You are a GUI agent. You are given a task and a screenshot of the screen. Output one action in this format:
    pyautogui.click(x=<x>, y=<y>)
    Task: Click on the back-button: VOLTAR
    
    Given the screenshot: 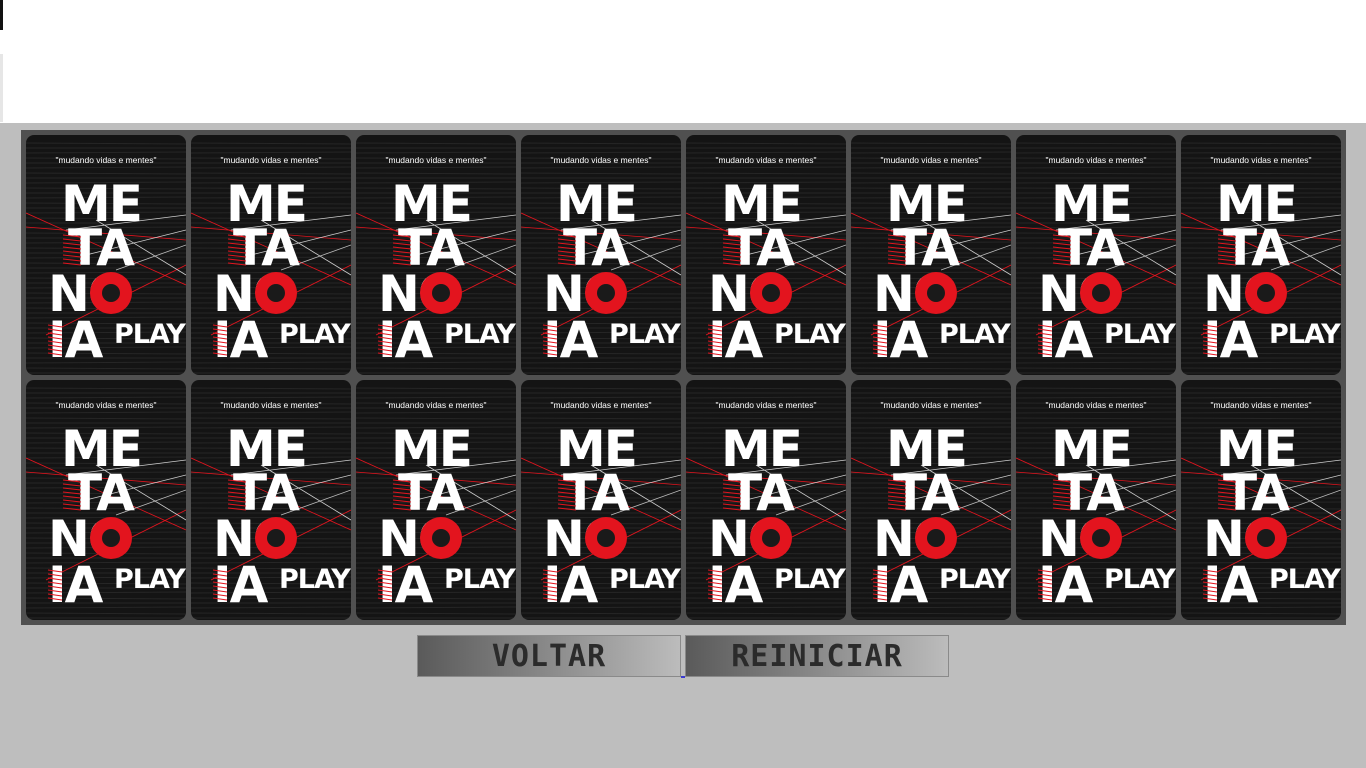 What is the action you would take?
    pyautogui.click(x=549, y=656)
    